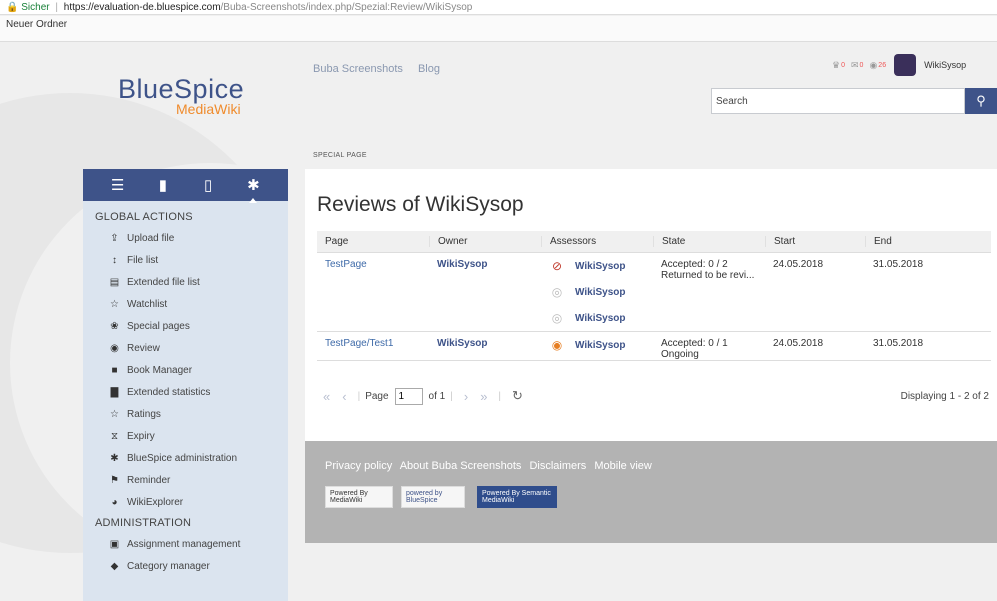 This screenshot has width=997, height=601. Describe the element at coordinates (905, 65) in the screenshot. I see `avatar` at that location.